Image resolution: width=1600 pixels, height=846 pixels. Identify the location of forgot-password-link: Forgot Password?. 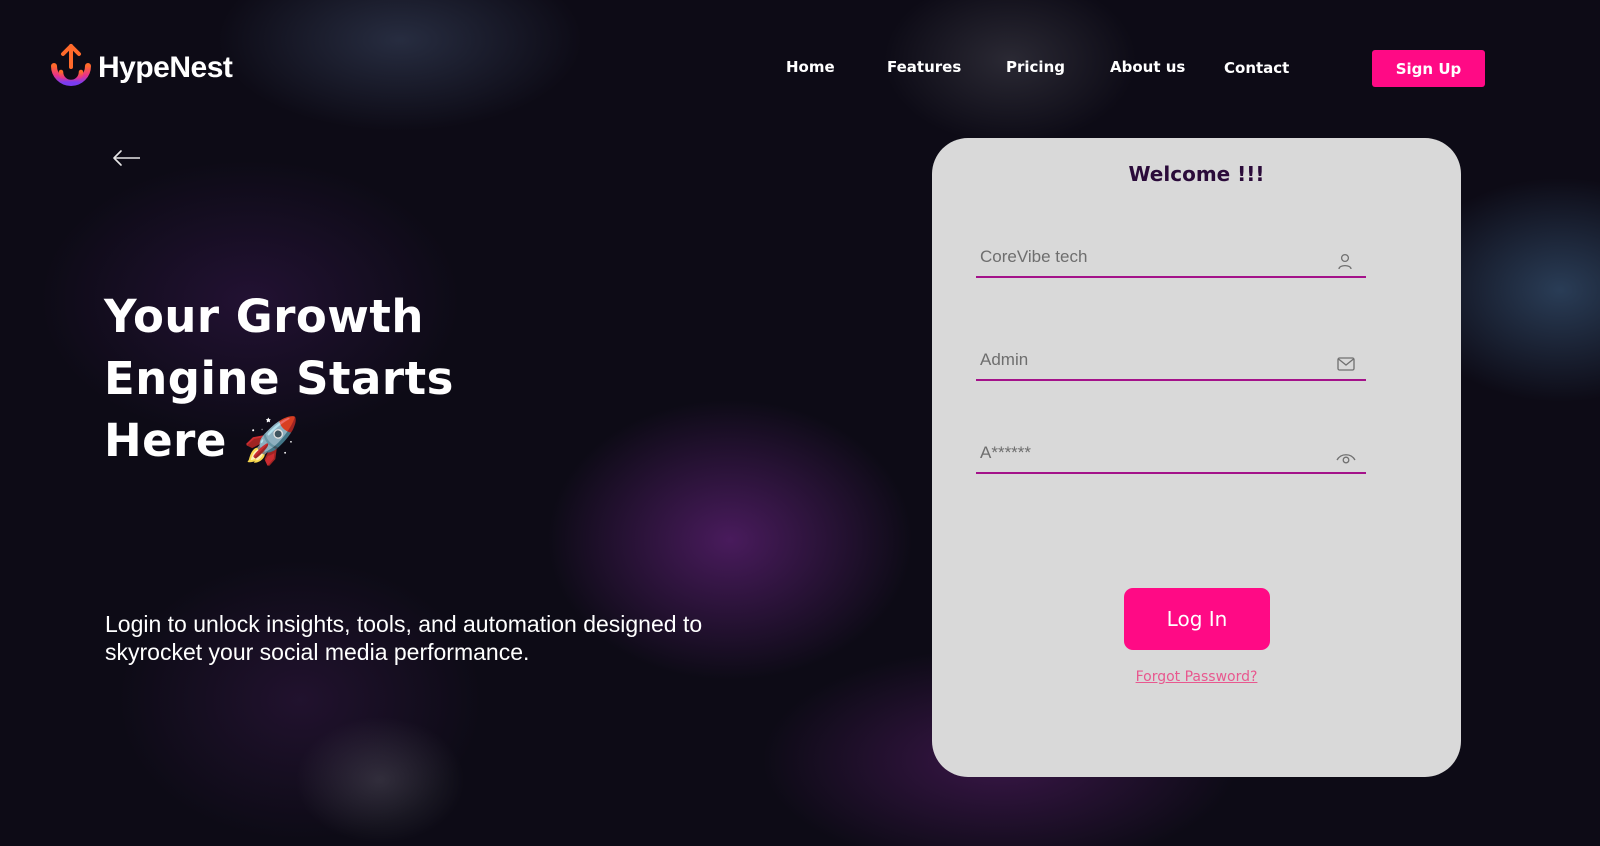
(1197, 677).